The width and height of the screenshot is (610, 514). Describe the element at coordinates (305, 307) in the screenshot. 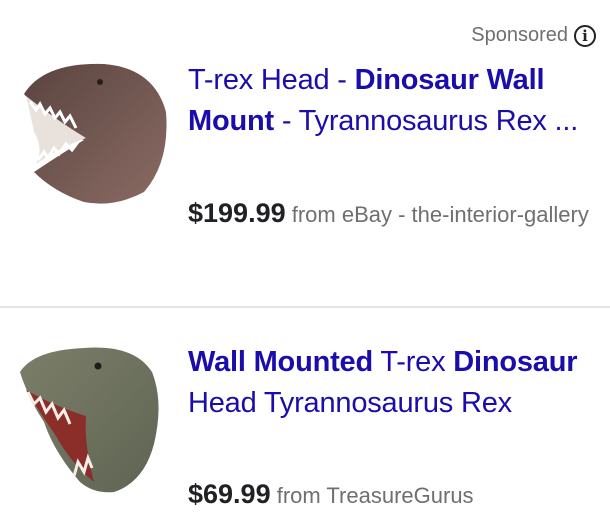

I see `divider` at that location.